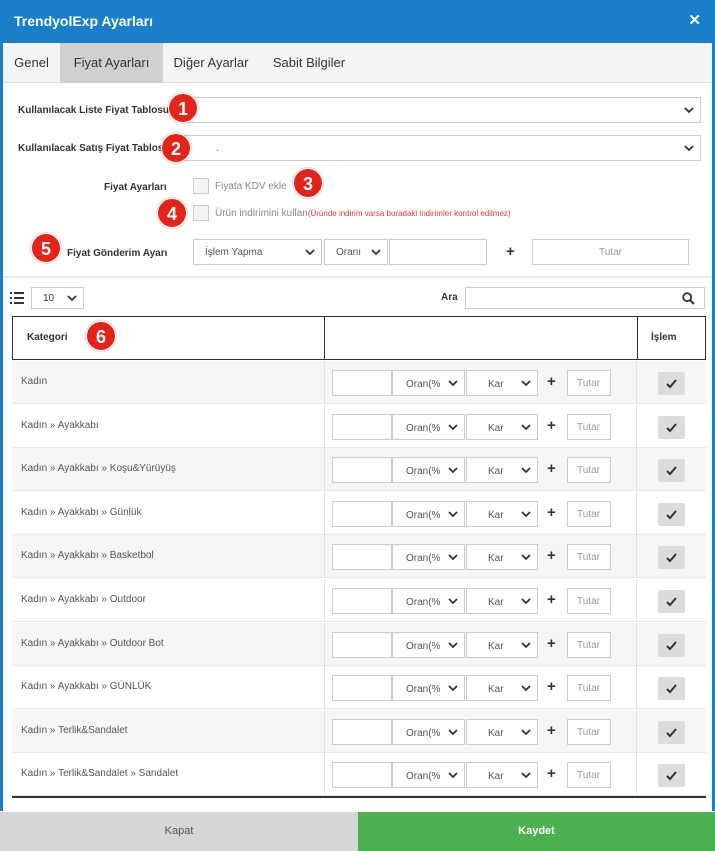 Image resolution: width=715 pixels, height=851 pixels. What do you see at coordinates (234, 252) in the screenshot?
I see `send-action-value: İşlem Yapma` at bounding box center [234, 252].